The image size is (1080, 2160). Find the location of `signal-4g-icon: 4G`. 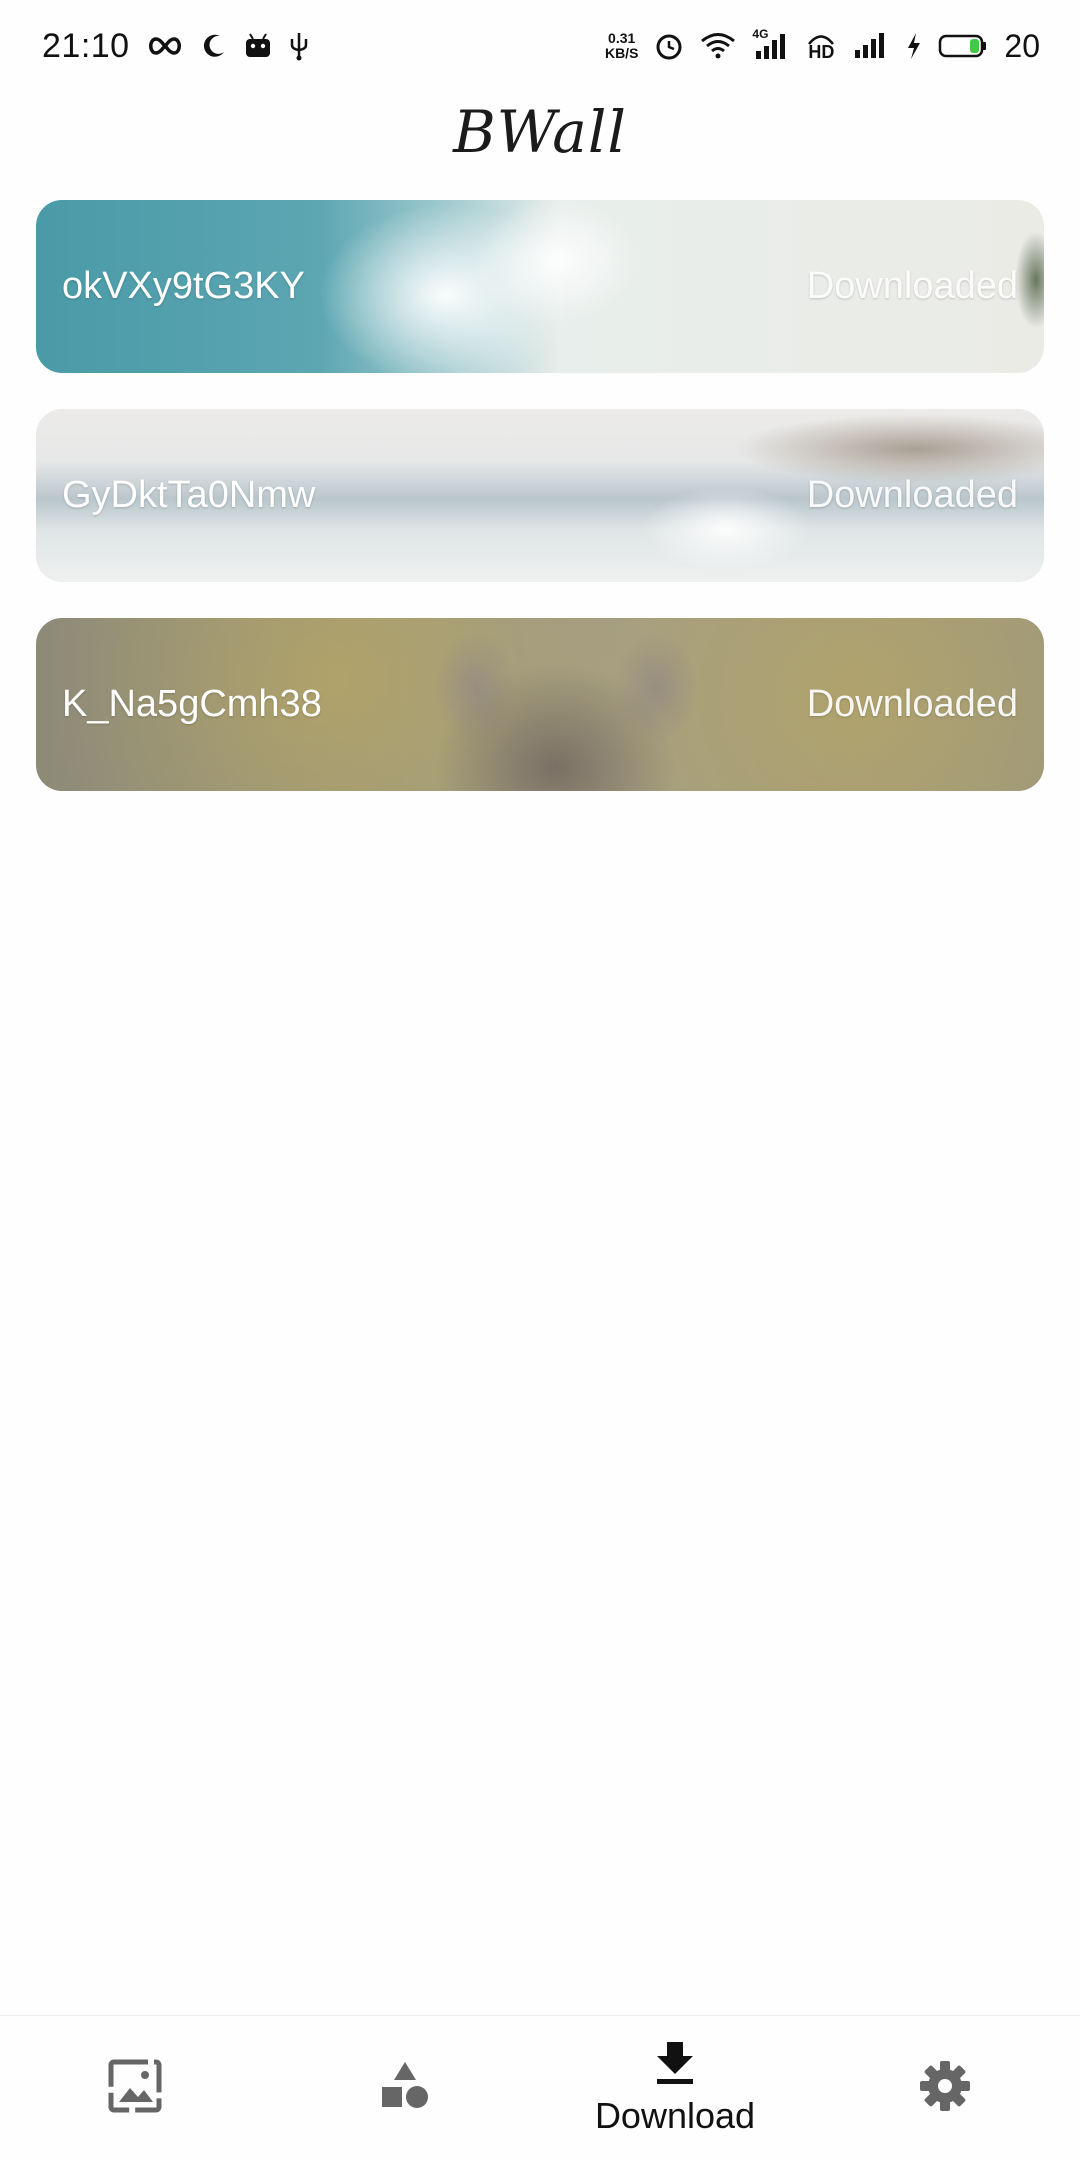

signal-4g-icon: 4G is located at coordinates (771, 44).